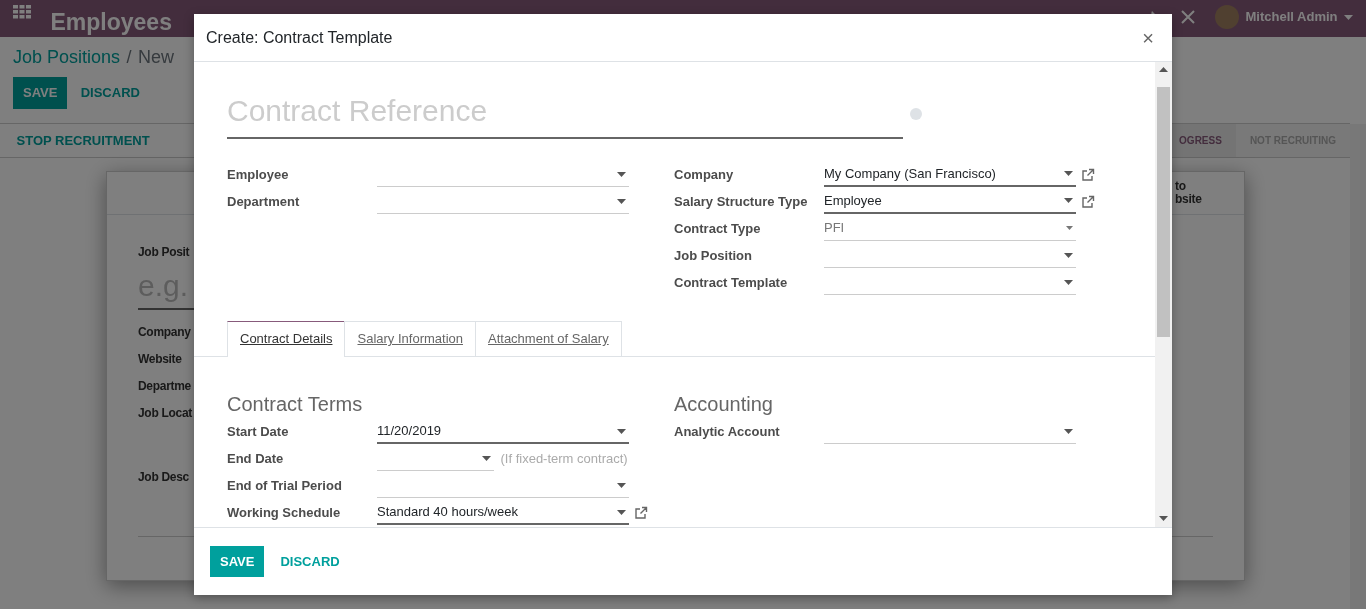 The height and width of the screenshot is (609, 1366). Describe the element at coordinates (164, 252) in the screenshot. I see `field-label: Job Posit` at that location.